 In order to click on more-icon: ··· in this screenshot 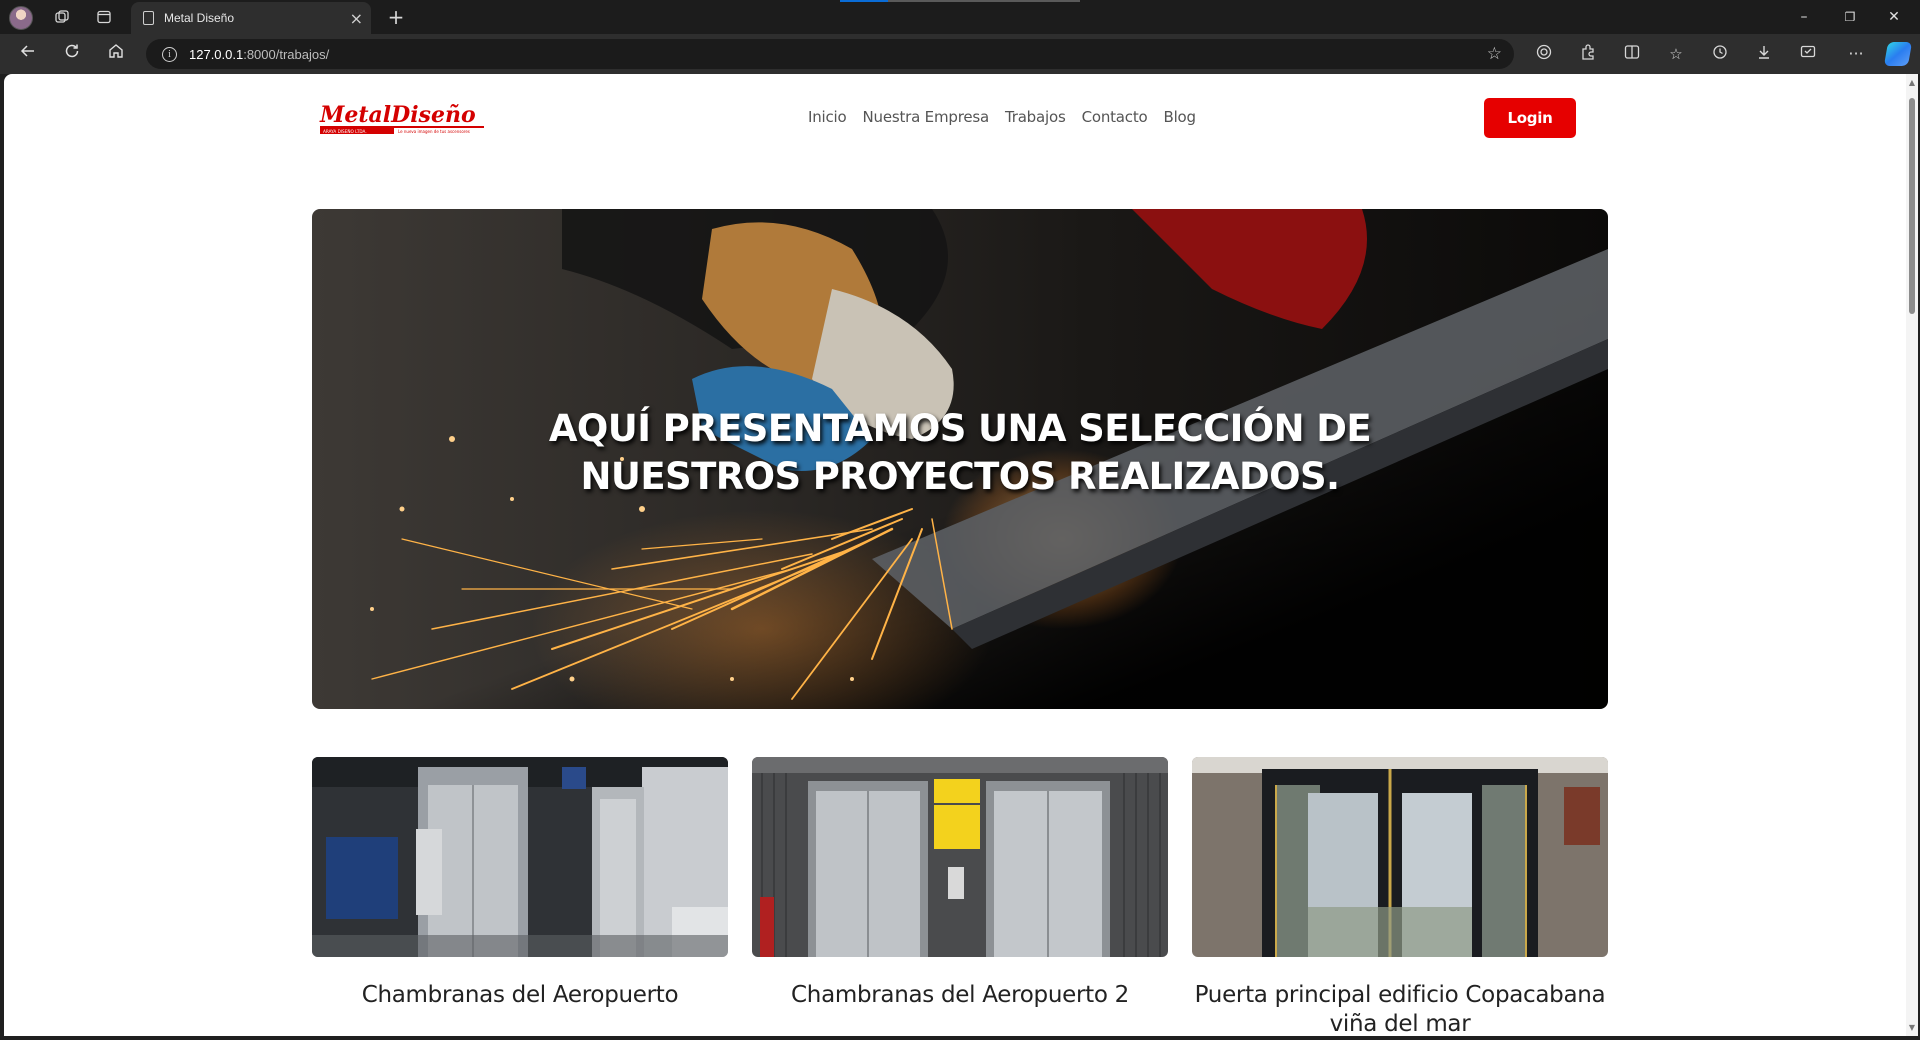, I will do `click(1856, 54)`.